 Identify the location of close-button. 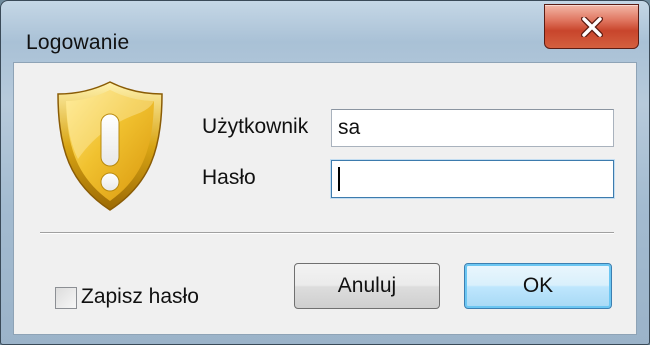
(591, 26).